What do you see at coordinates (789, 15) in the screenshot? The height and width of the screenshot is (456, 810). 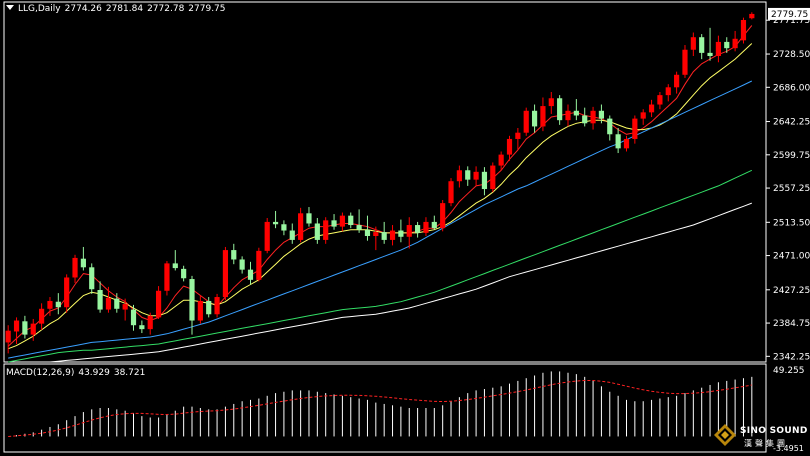 I see `last-price-label: 2779.75` at bounding box center [789, 15].